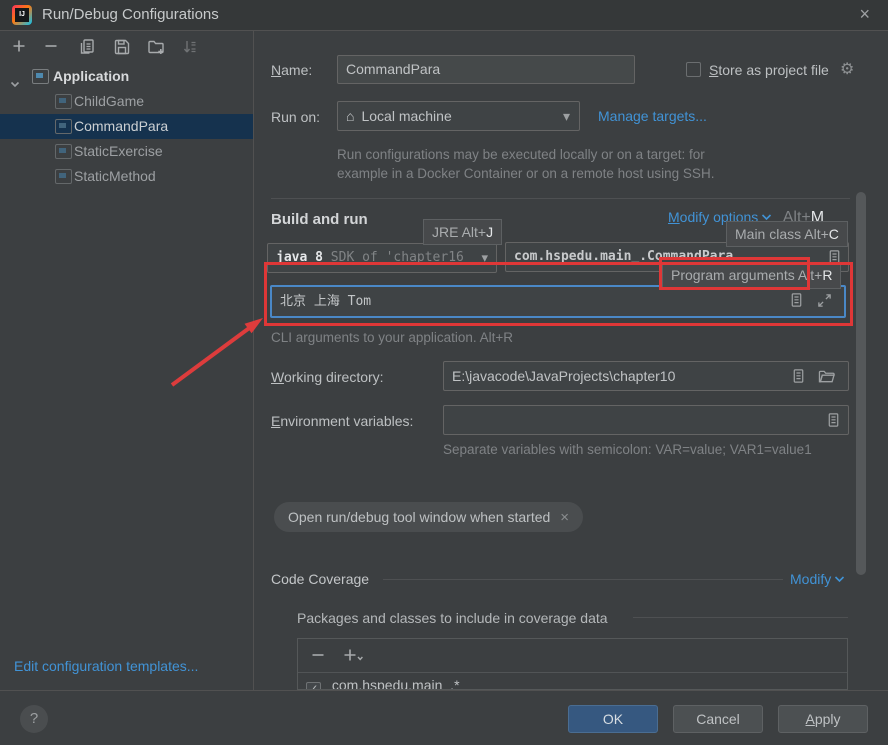  I want to click on sidebar-toolbar, so click(126, 46).